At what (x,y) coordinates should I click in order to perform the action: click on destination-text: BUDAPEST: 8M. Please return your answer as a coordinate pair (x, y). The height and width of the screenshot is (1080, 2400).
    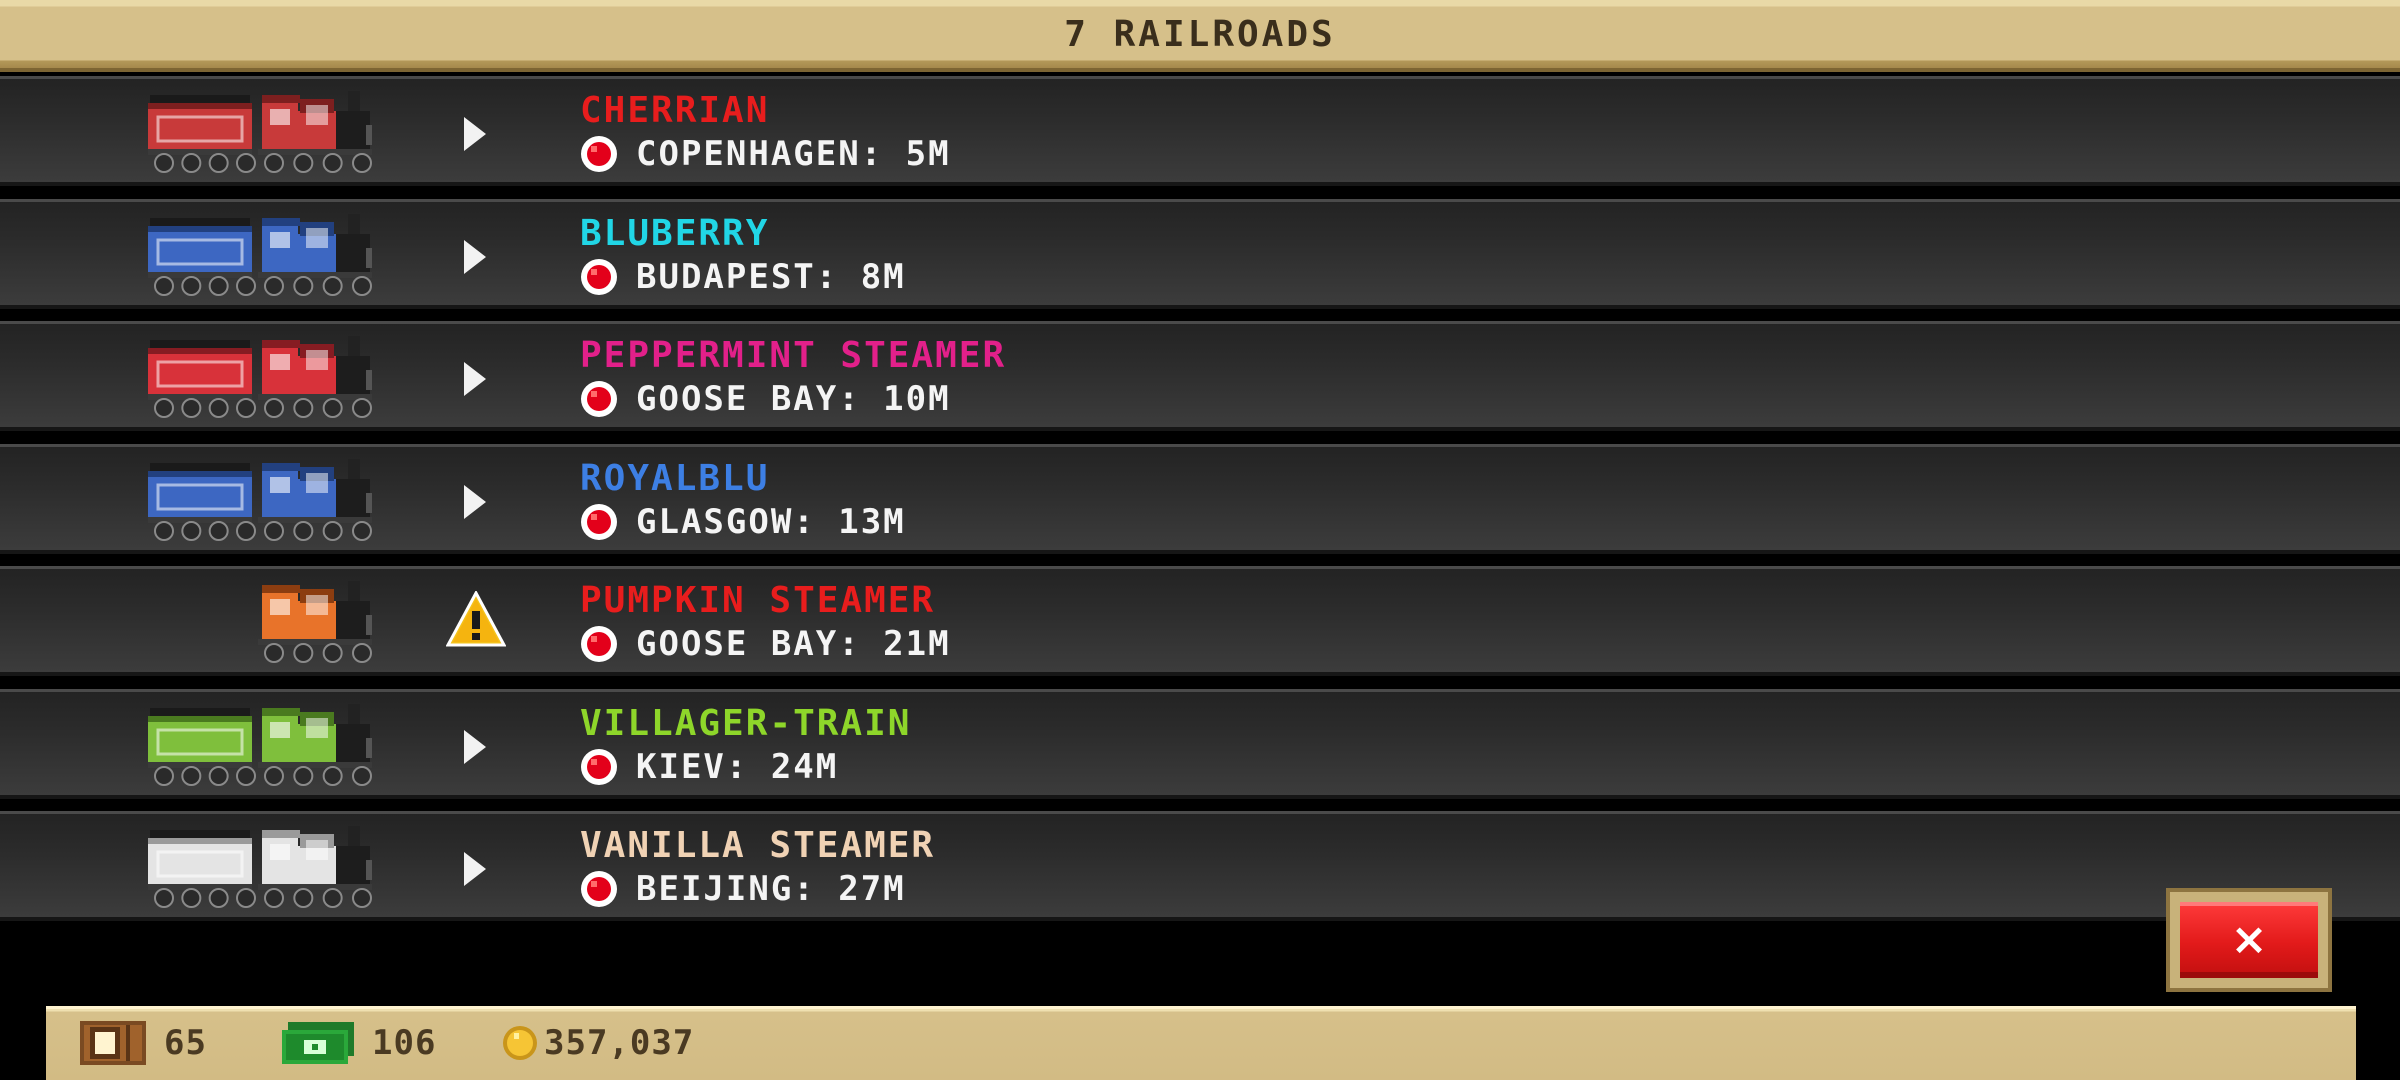
    Looking at the image, I should click on (771, 276).